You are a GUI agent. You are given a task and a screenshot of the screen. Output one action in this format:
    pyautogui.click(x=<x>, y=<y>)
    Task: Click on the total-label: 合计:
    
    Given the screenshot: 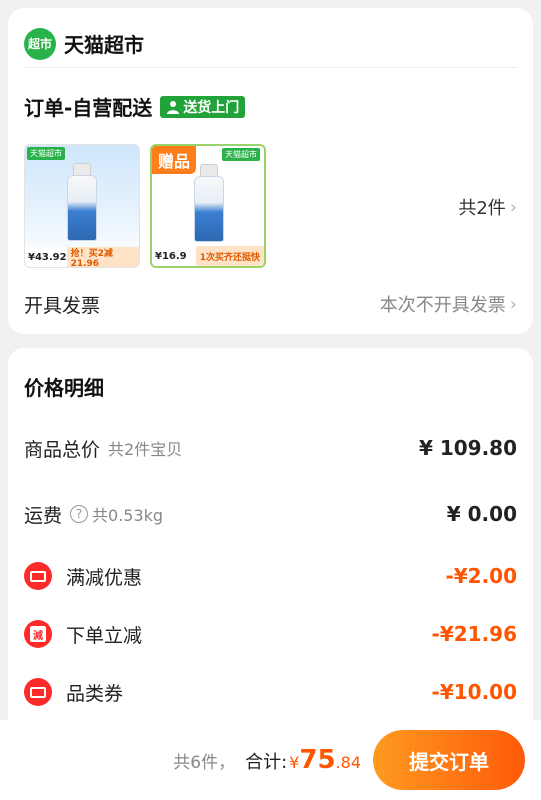 What is the action you would take?
    pyautogui.click(x=266, y=762)
    